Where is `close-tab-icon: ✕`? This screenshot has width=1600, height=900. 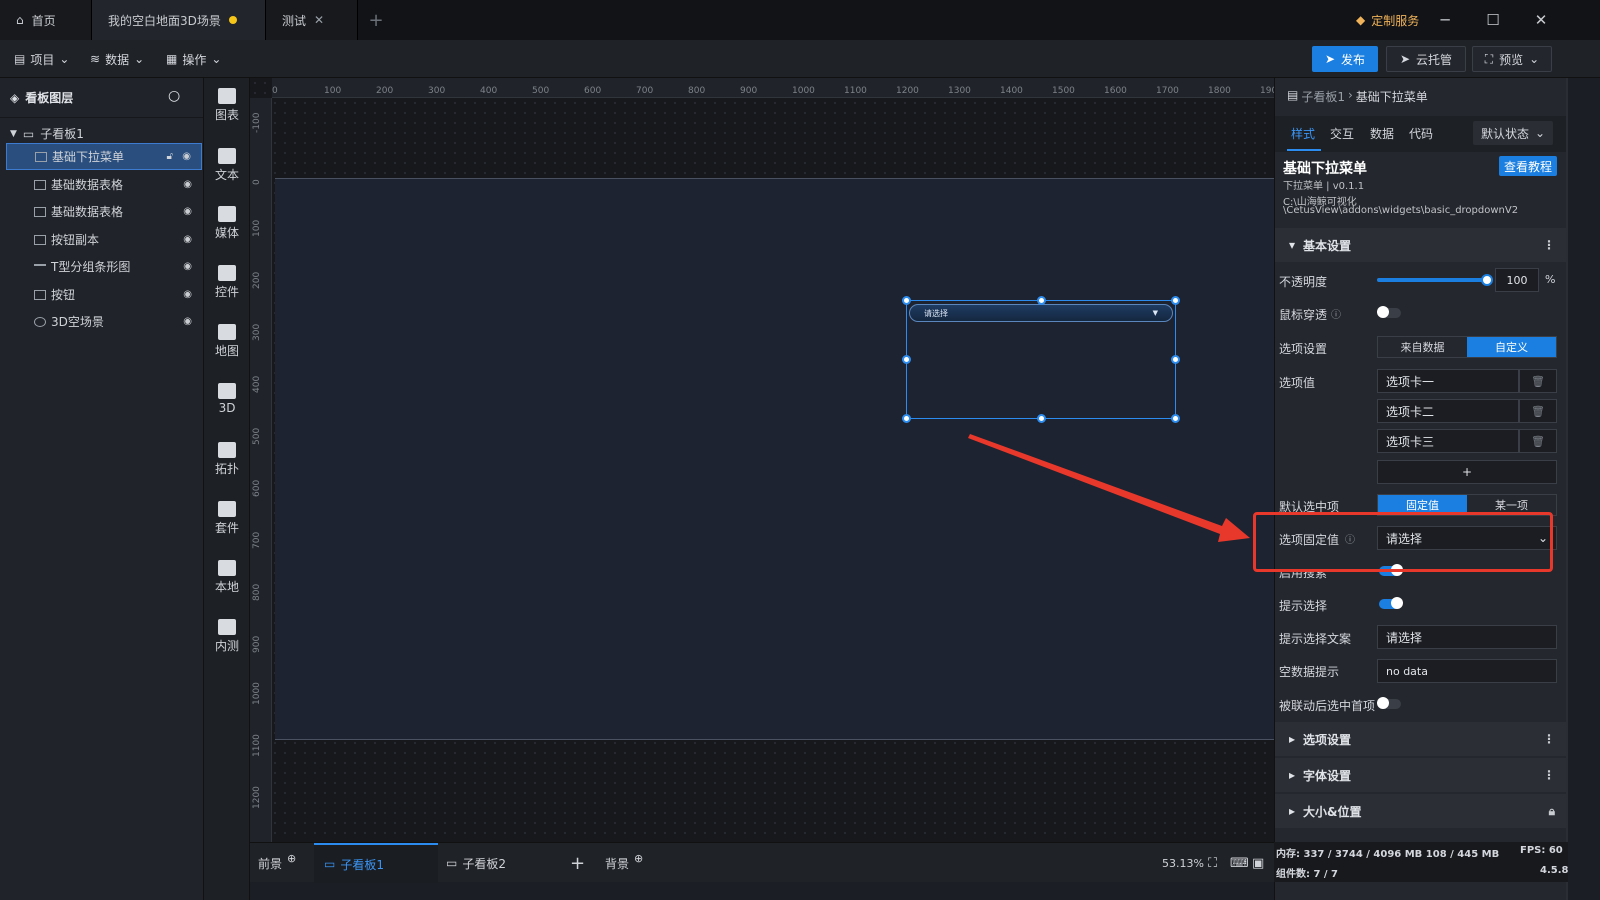
close-tab-icon: ✕ is located at coordinates (319, 20).